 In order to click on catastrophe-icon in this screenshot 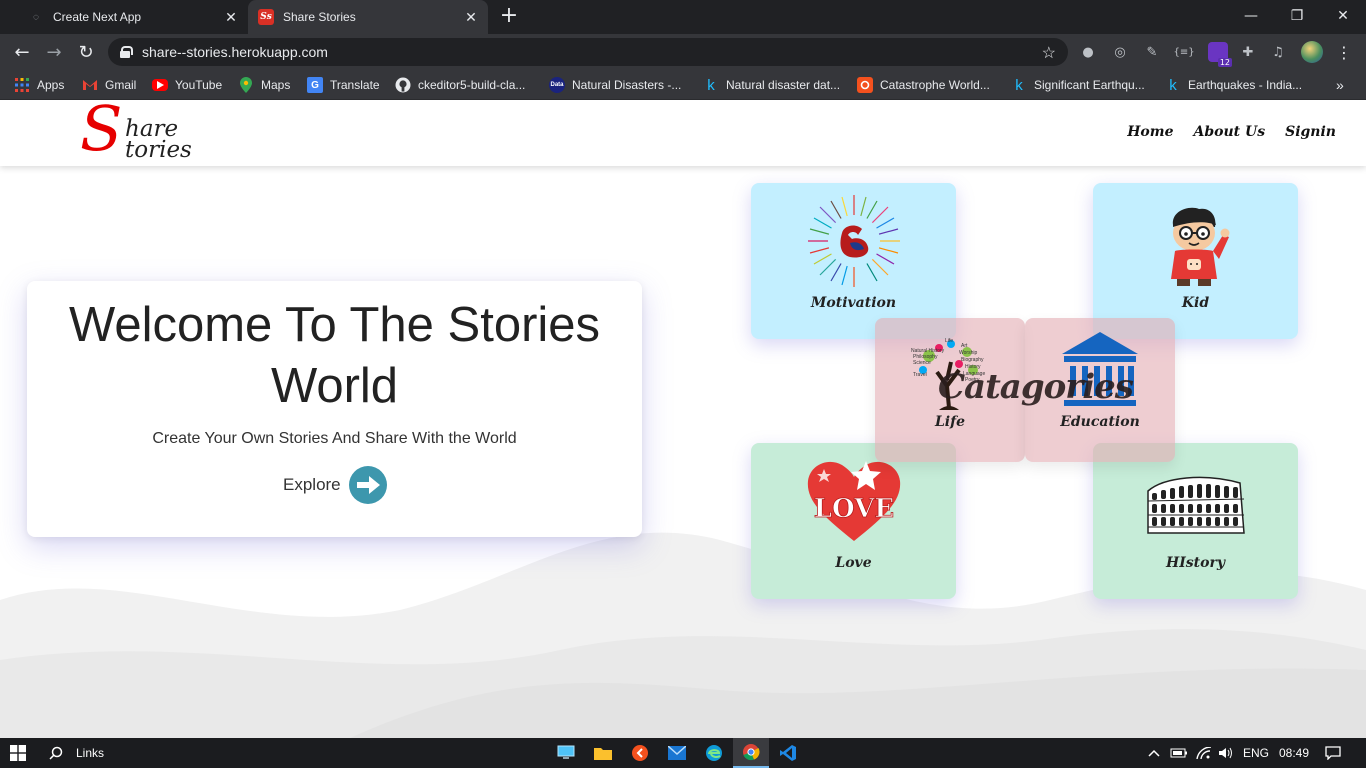, I will do `click(865, 85)`.